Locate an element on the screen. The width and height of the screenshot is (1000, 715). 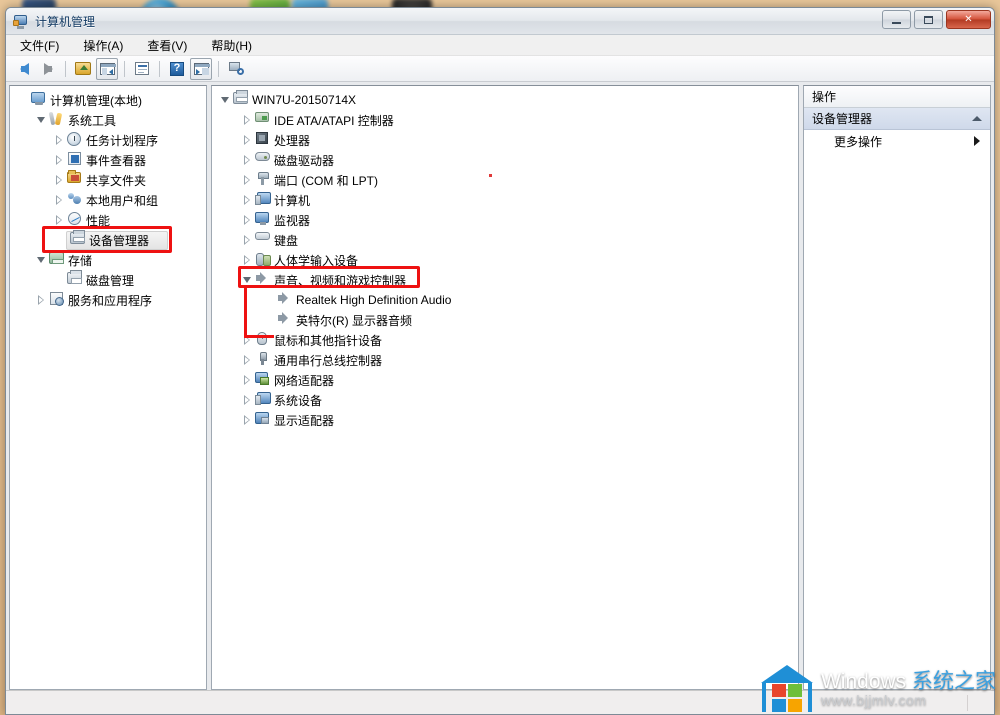
tree-item-label: 性能 is located at coordinates (98, 220).